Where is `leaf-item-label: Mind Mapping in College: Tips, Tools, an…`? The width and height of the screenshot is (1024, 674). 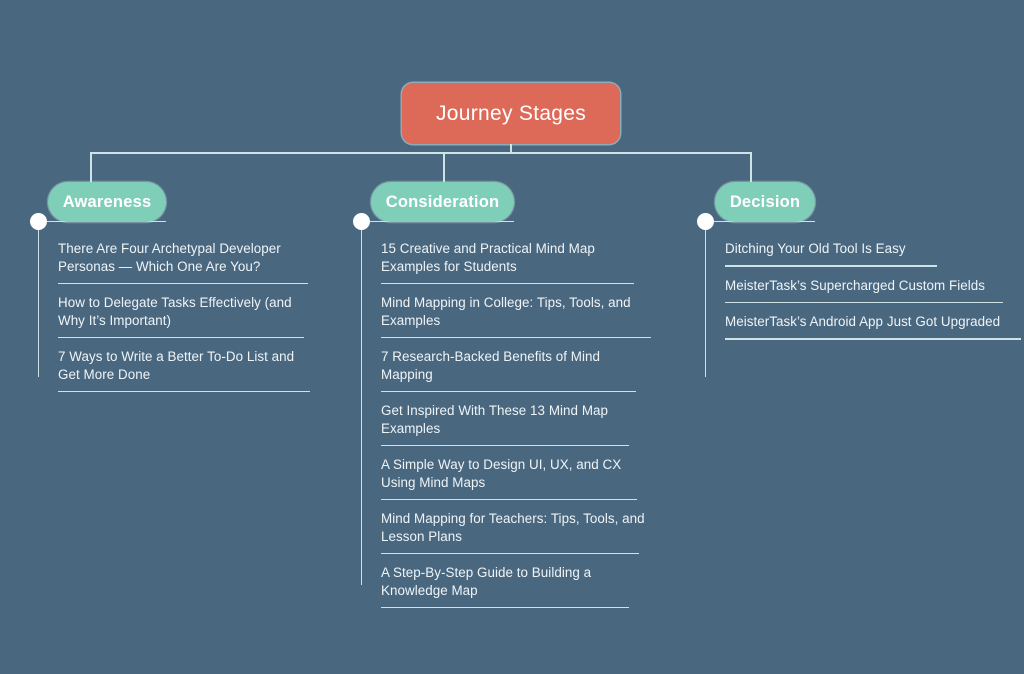
leaf-item-label: Mind Mapping in College: Tips, Tools, an… is located at coordinates (506, 311).